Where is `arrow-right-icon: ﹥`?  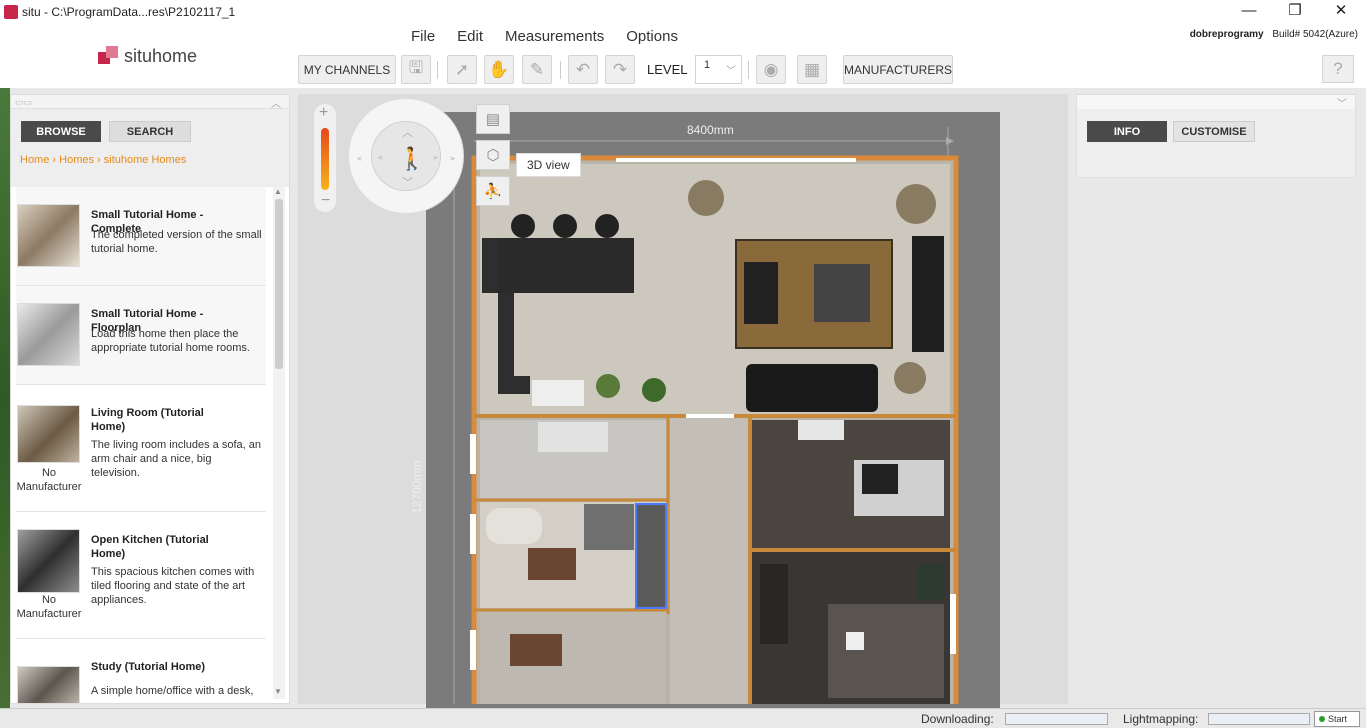 arrow-right-icon: ﹥ is located at coordinates (435, 156).